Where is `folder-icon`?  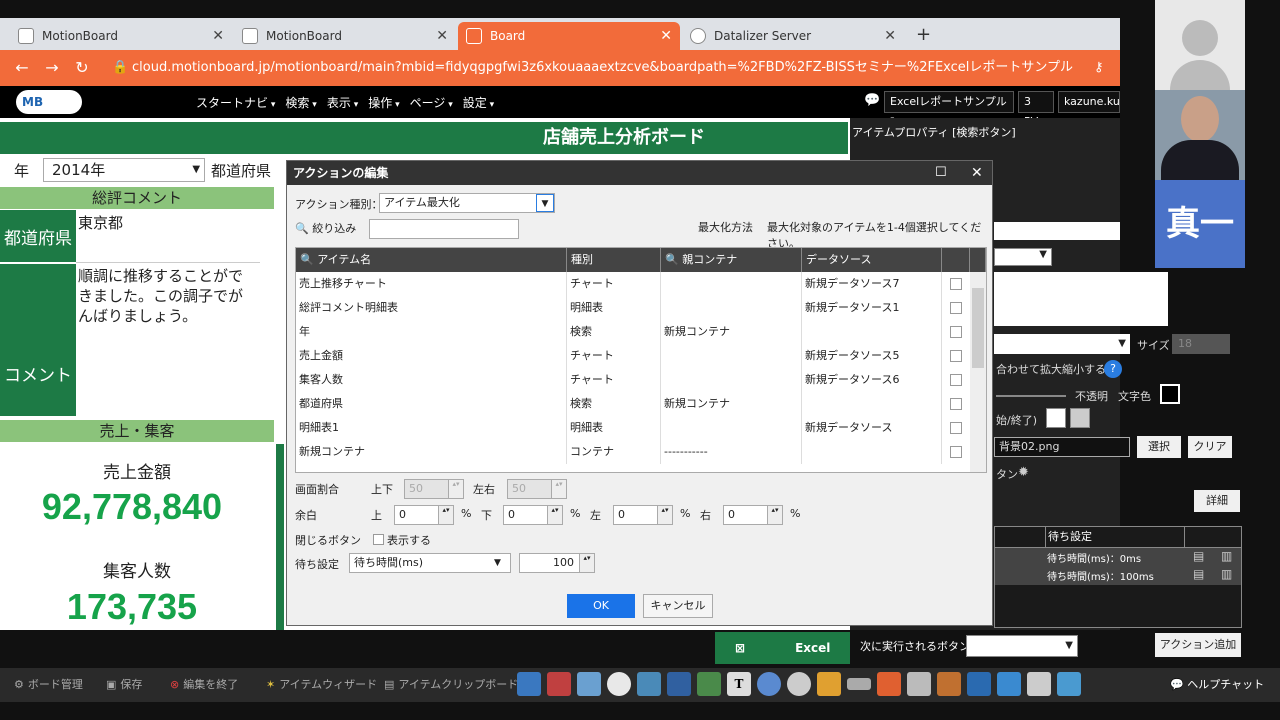 folder-icon is located at coordinates (829, 684).